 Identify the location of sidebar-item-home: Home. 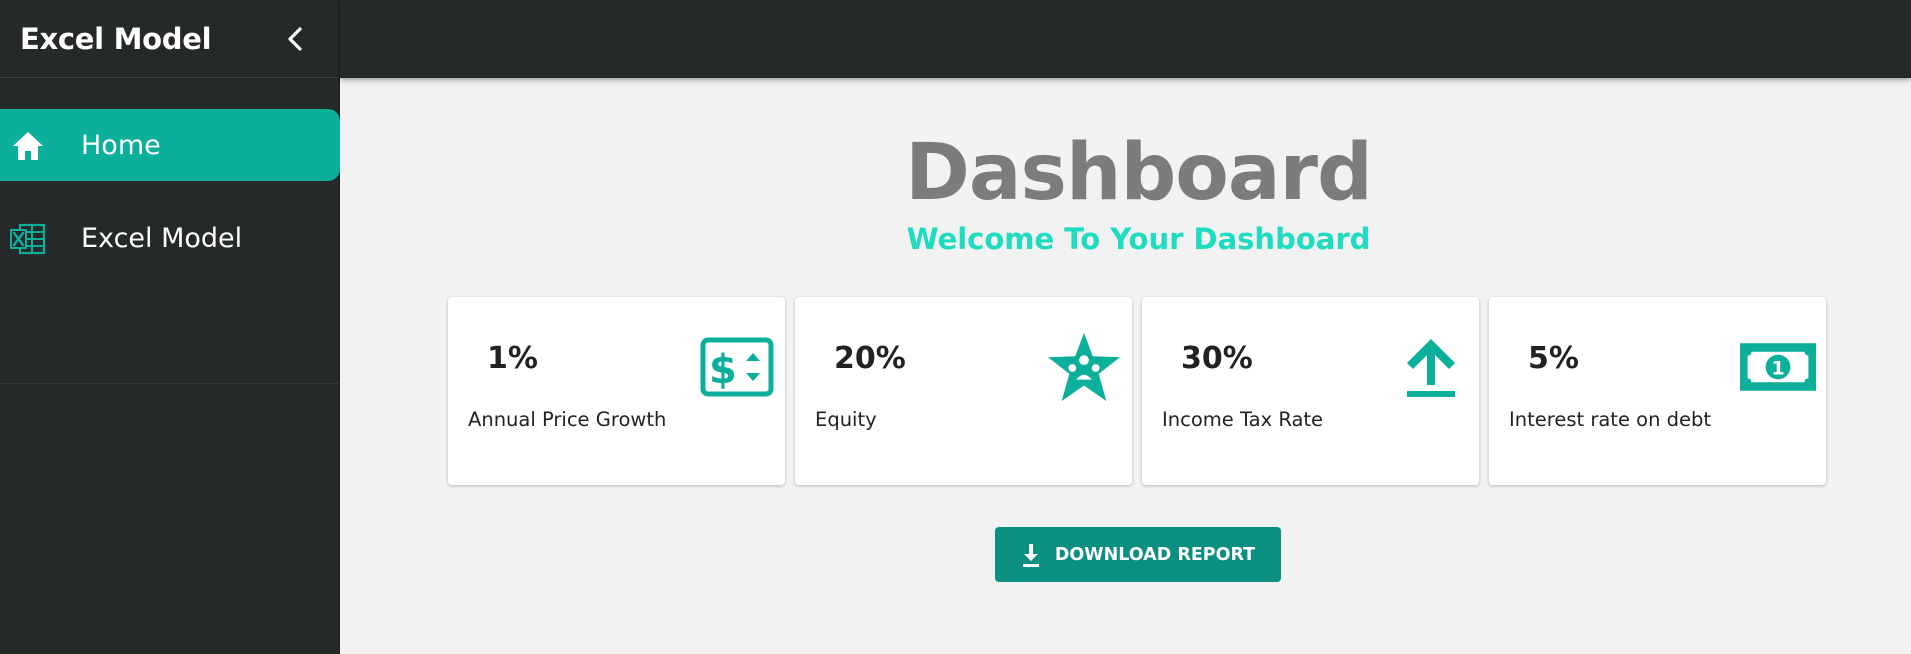
(170, 145).